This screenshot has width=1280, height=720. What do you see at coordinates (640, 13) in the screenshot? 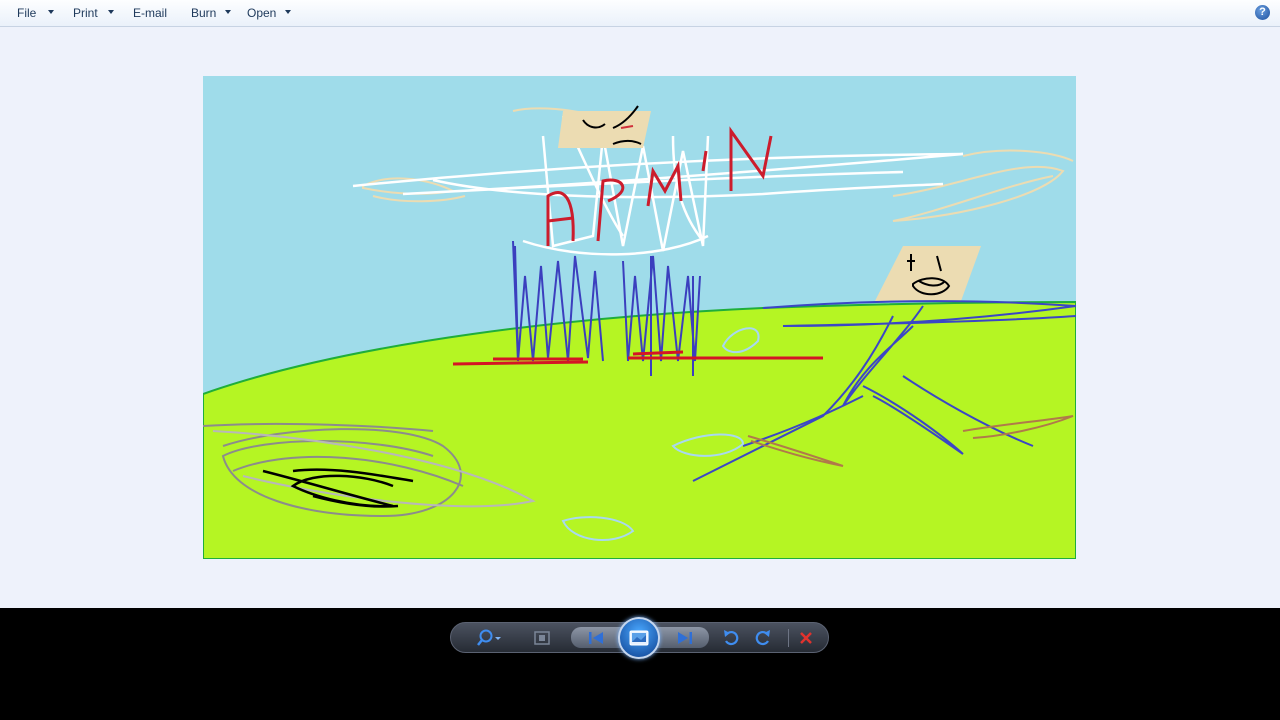
I see `menu-bar: File Print E-mail Burn Open ?` at bounding box center [640, 13].